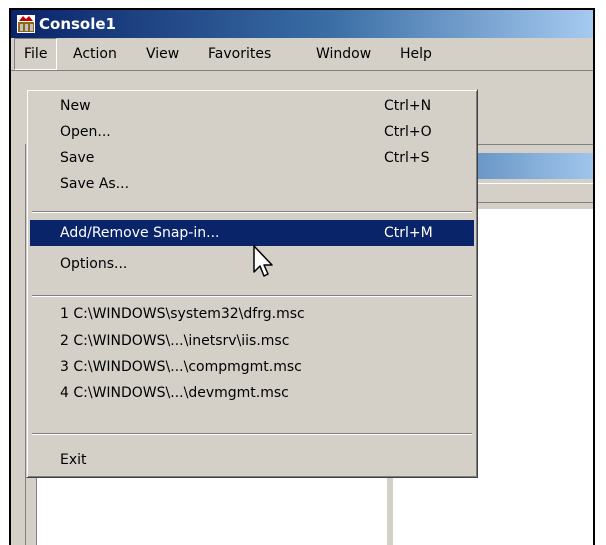  I want to click on menu-item-new: New Ctrl+N, so click(252, 106).